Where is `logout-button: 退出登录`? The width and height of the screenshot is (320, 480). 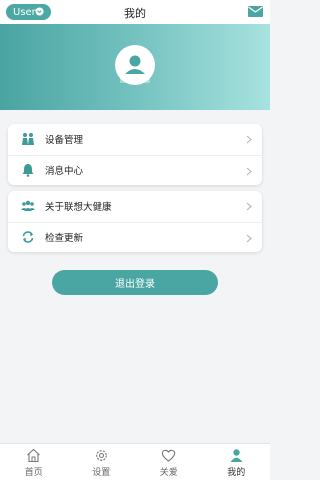
logout-button: 退出登录 is located at coordinates (135, 282).